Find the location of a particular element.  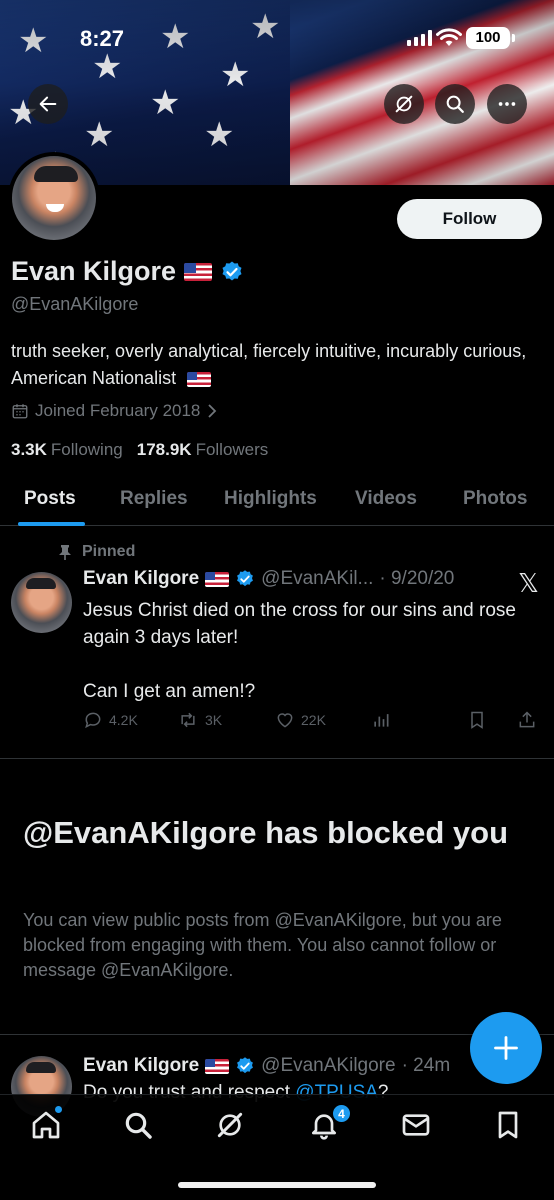

tab-photos: Photos is located at coordinates (495, 499).